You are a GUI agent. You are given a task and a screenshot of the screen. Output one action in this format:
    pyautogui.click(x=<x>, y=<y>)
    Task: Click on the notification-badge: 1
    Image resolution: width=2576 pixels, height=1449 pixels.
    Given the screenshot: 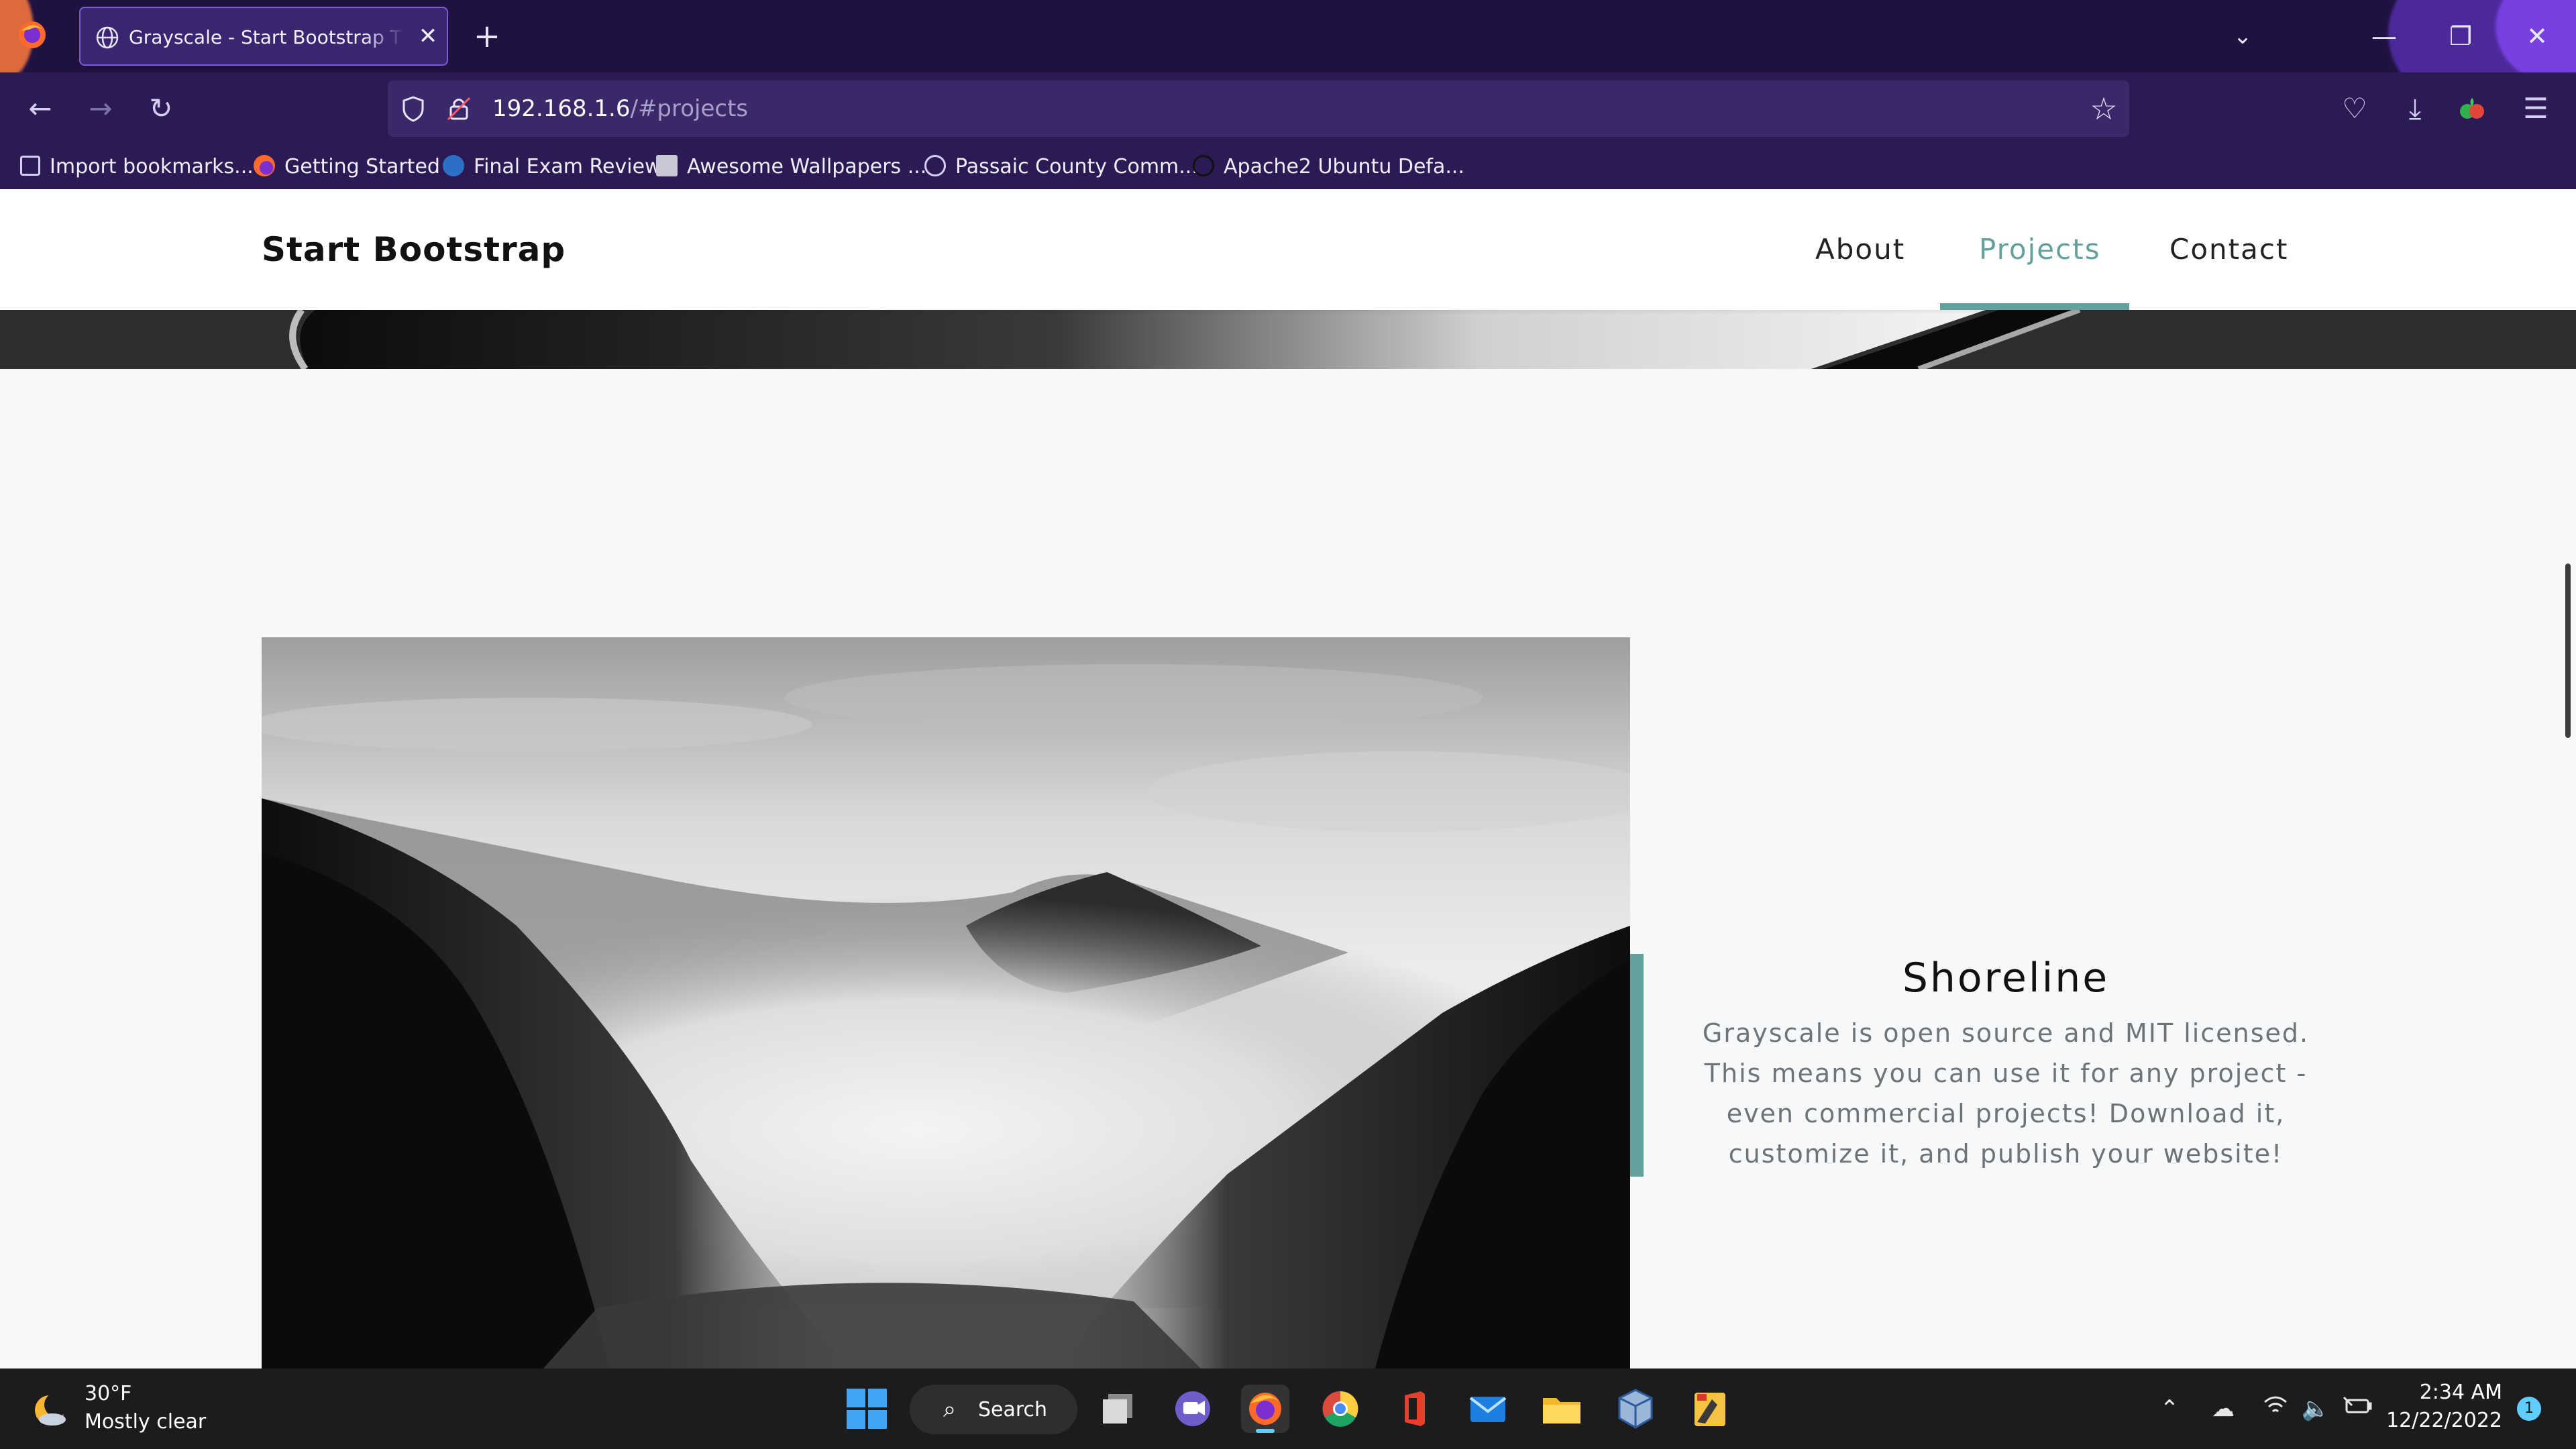 What is the action you would take?
    pyautogui.click(x=2529, y=1409)
    